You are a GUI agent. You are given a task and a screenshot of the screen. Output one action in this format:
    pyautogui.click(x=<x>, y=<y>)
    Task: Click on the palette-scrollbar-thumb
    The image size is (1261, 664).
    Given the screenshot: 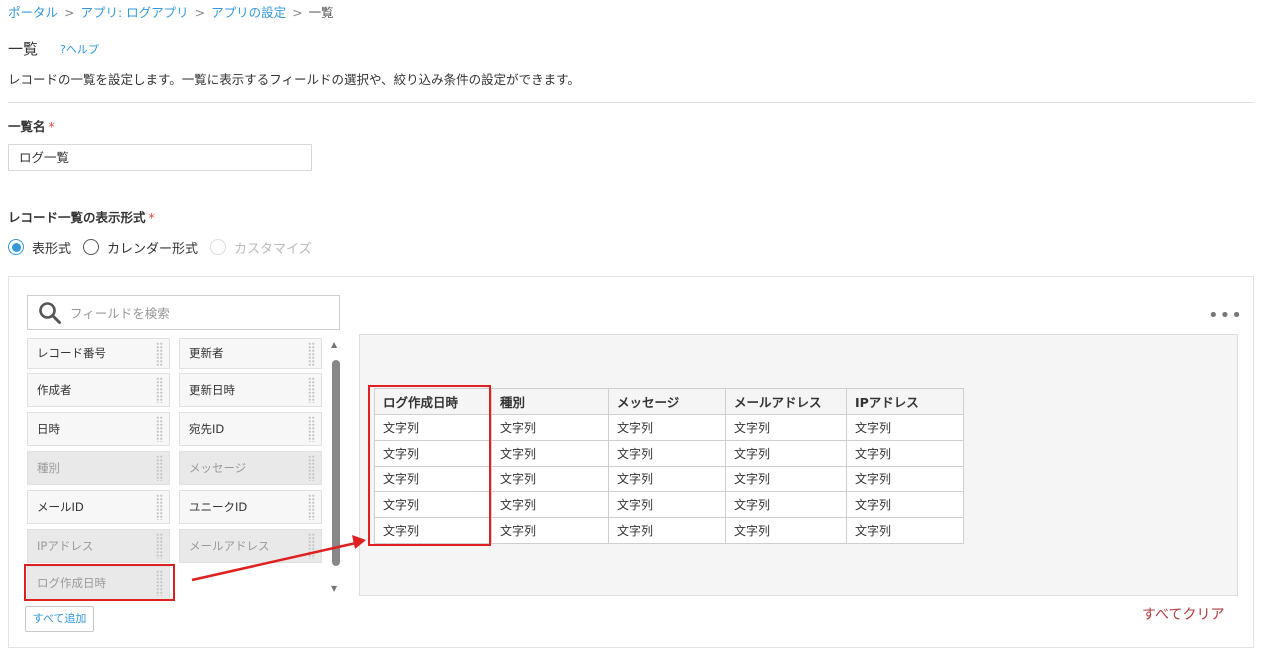 What is the action you would take?
    pyautogui.click(x=336, y=463)
    